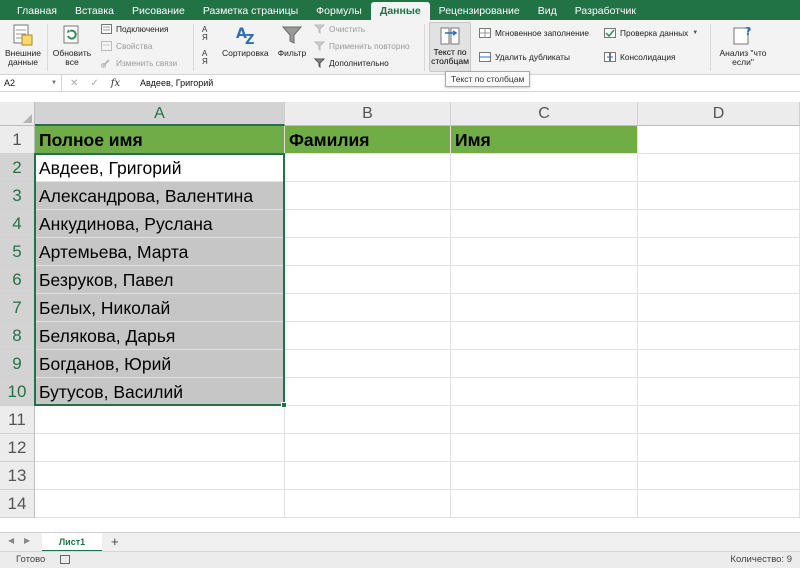 The image size is (800, 568). What do you see at coordinates (160, 224) in the screenshot?
I see `name-cell: Анкудинова, Руслана` at bounding box center [160, 224].